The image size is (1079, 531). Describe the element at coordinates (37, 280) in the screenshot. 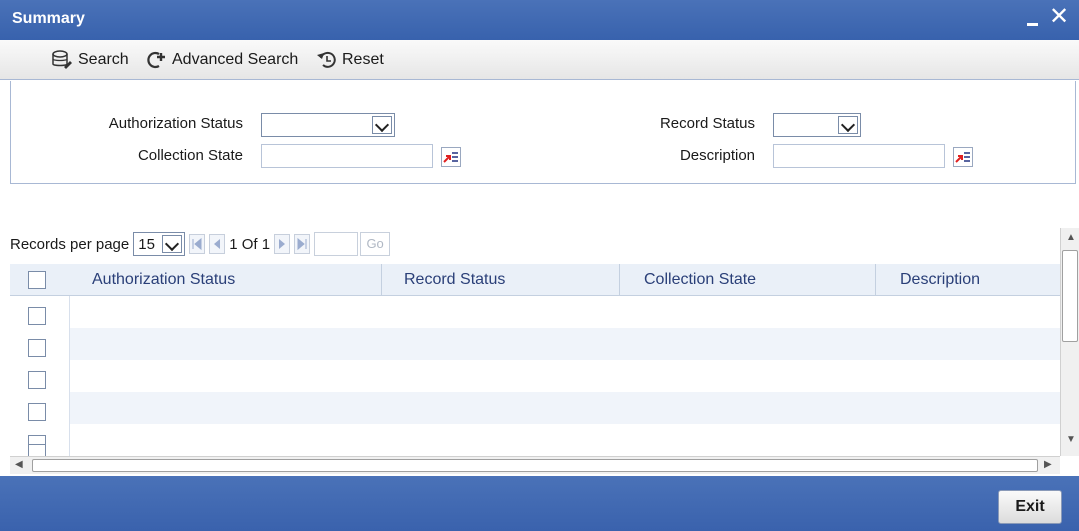

I see `select-all-checkbox` at that location.